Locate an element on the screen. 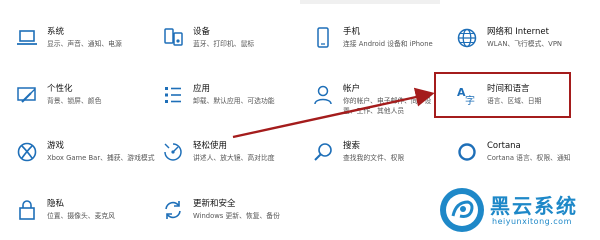 This screenshot has height=240, width=600. watermark-url: heiyunxitong.com is located at coordinates (532, 221).